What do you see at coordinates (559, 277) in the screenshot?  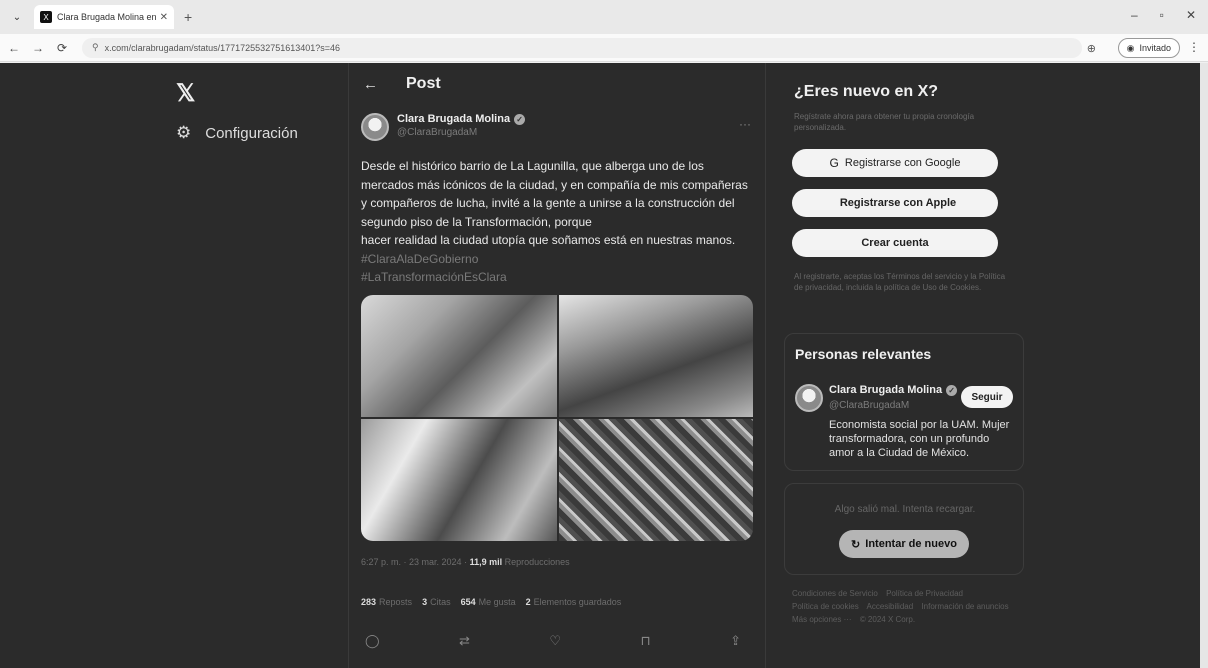 I see `hashtag-link: #LaTransformaciónEsClara` at bounding box center [559, 277].